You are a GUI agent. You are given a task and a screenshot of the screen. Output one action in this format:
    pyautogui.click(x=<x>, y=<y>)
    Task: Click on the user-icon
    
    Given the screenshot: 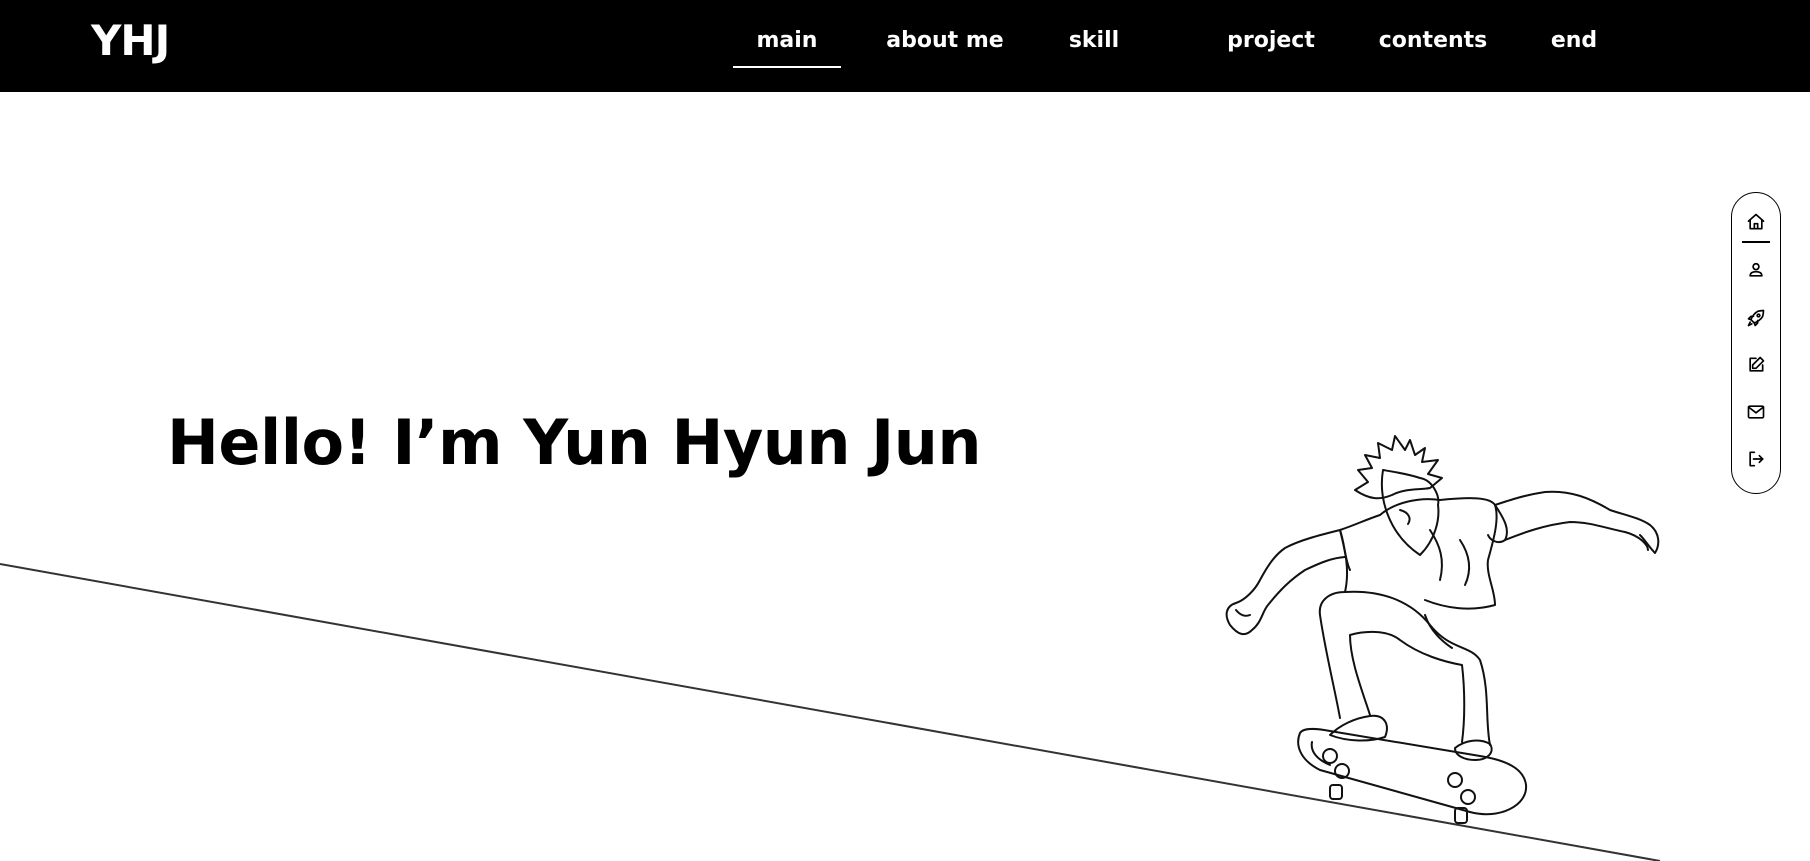 What is the action you would take?
    pyautogui.click(x=1756, y=269)
    